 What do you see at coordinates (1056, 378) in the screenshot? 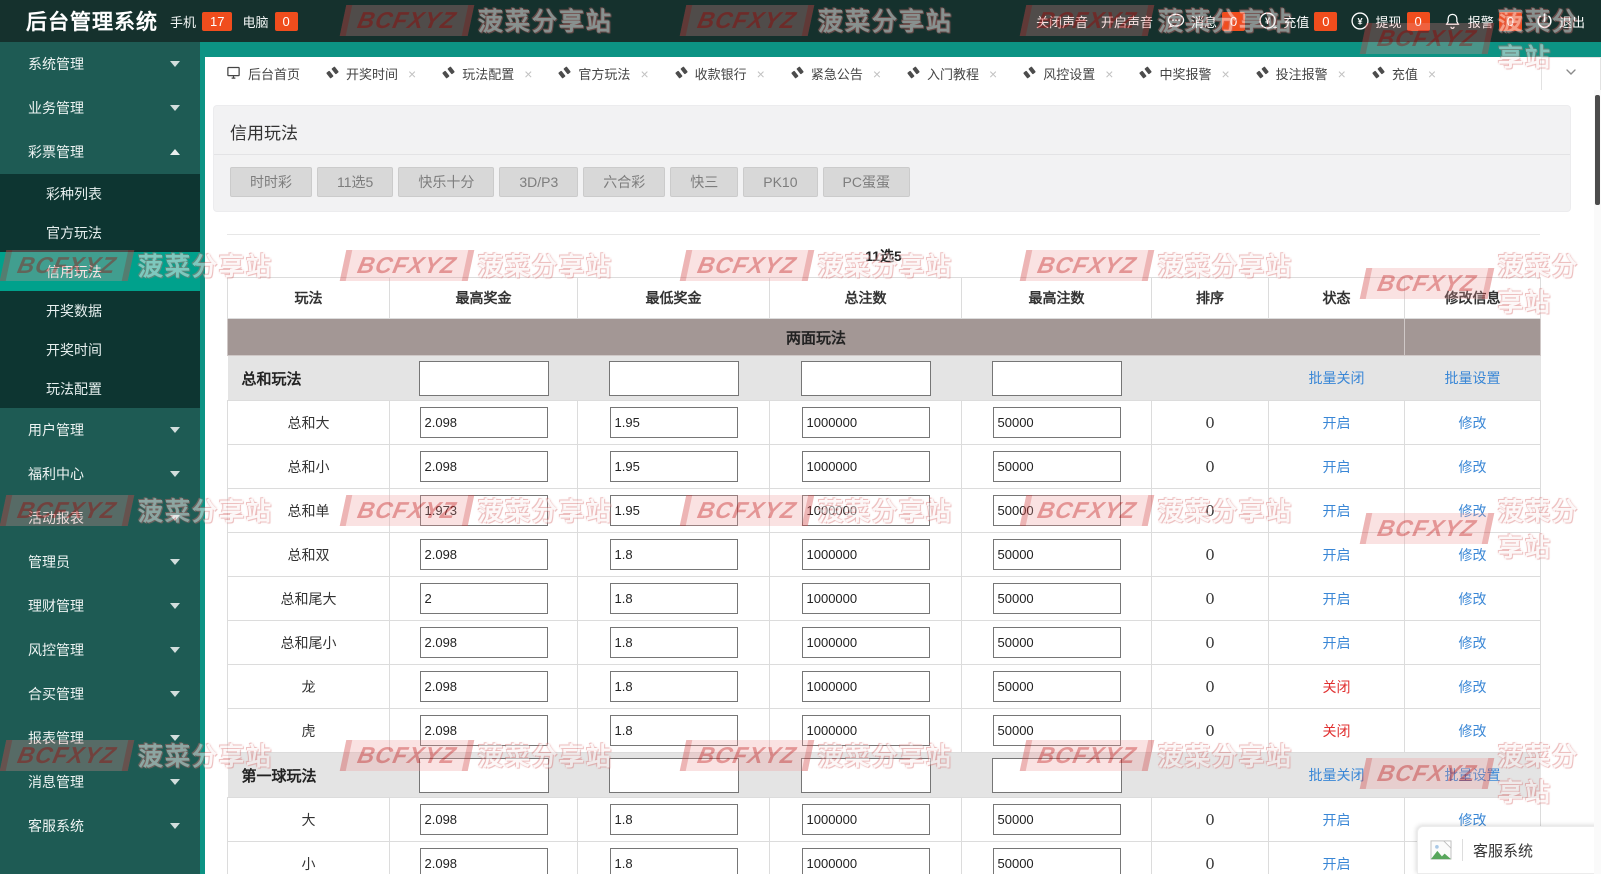
I see `batch-max-bets-input` at bounding box center [1056, 378].